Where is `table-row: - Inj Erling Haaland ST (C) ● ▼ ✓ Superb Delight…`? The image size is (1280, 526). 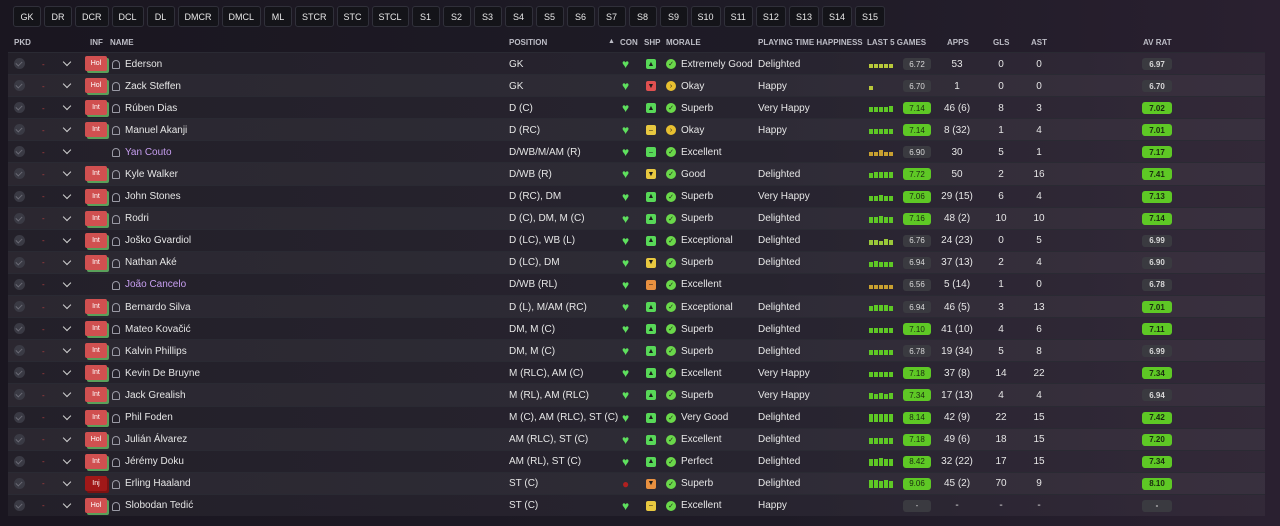
table-row: - Inj Erling Haaland ST (C) ● ▼ ✓ Superb Delight… is located at coordinates (636, 483).